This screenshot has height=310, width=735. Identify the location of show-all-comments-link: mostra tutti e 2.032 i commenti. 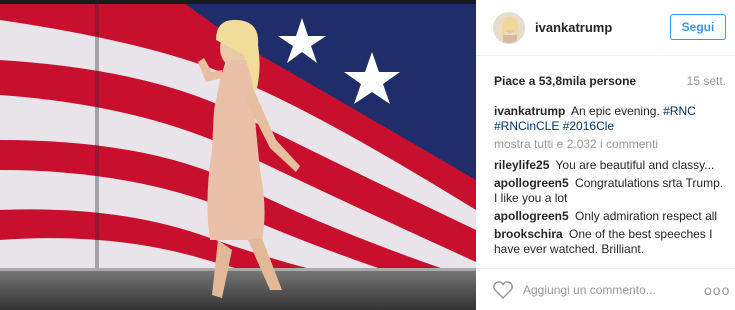
(610, 144).